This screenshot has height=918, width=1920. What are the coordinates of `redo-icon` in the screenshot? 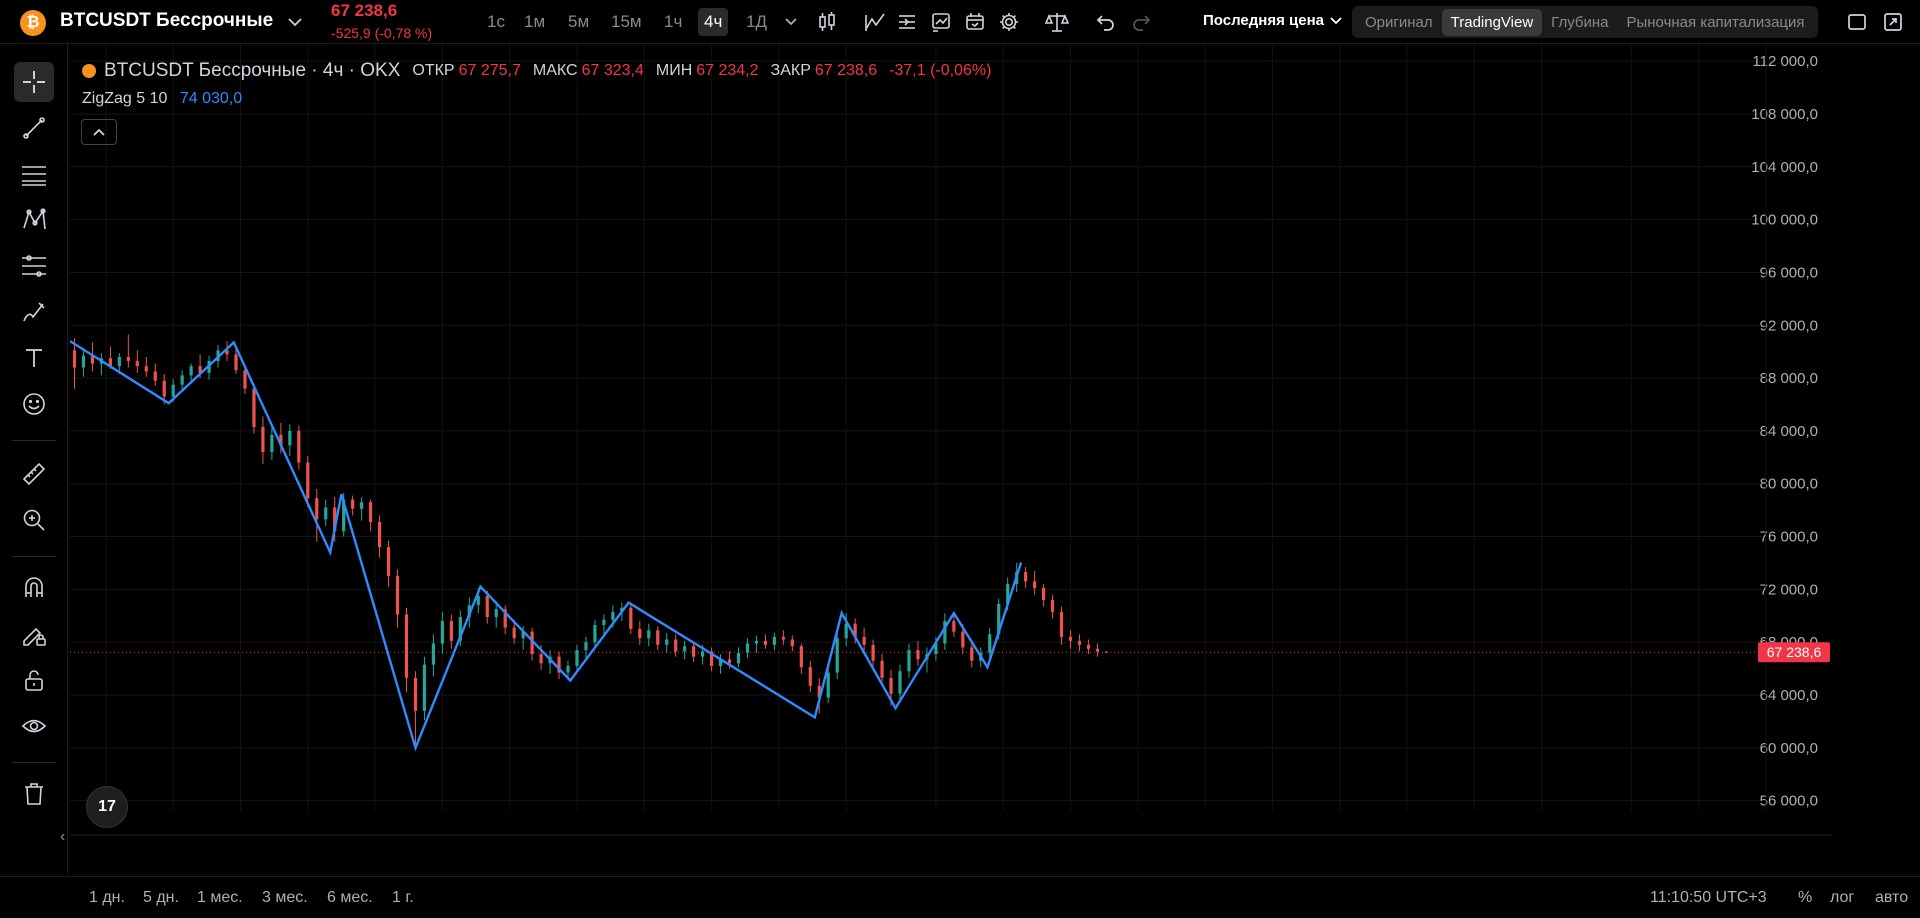 It's located at (1141, 22).